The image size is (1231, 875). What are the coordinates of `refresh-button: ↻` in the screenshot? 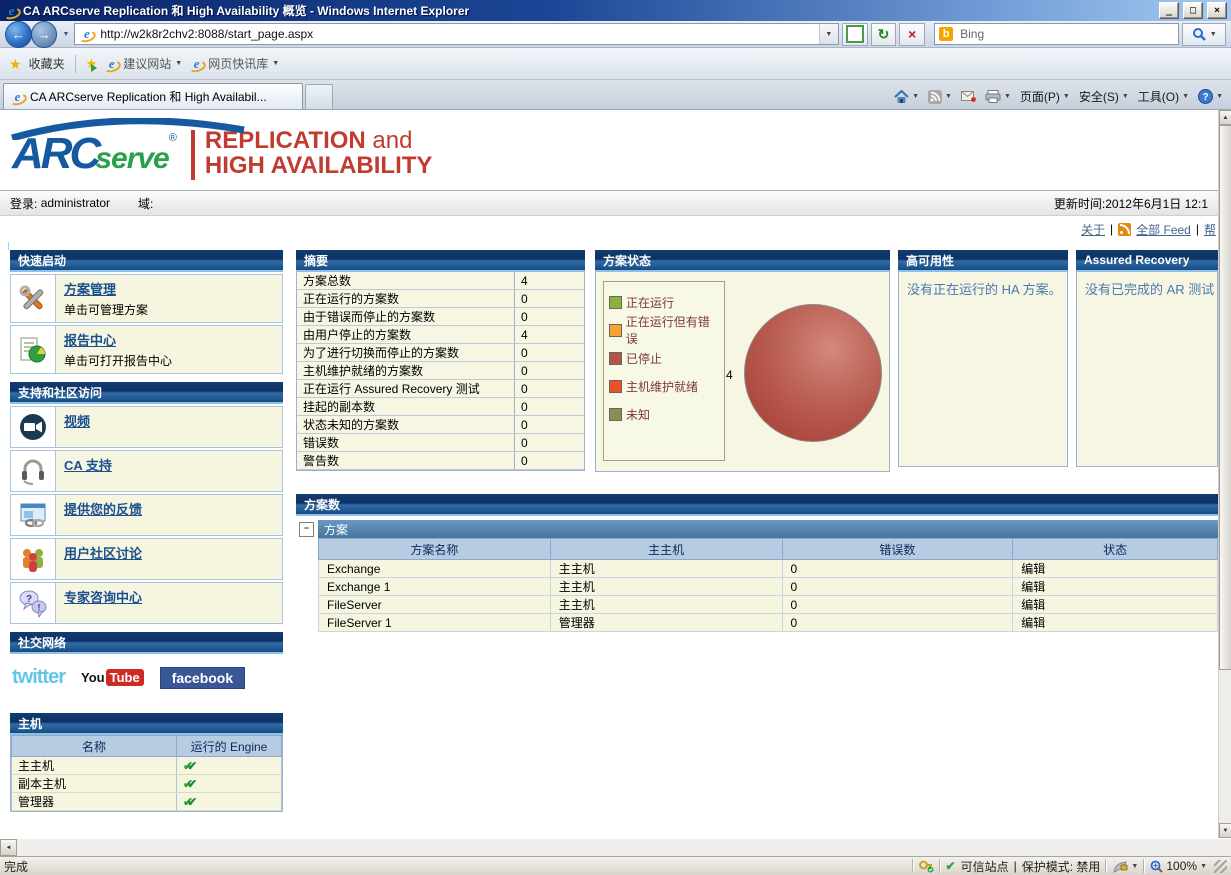 It's located at (883, 34).